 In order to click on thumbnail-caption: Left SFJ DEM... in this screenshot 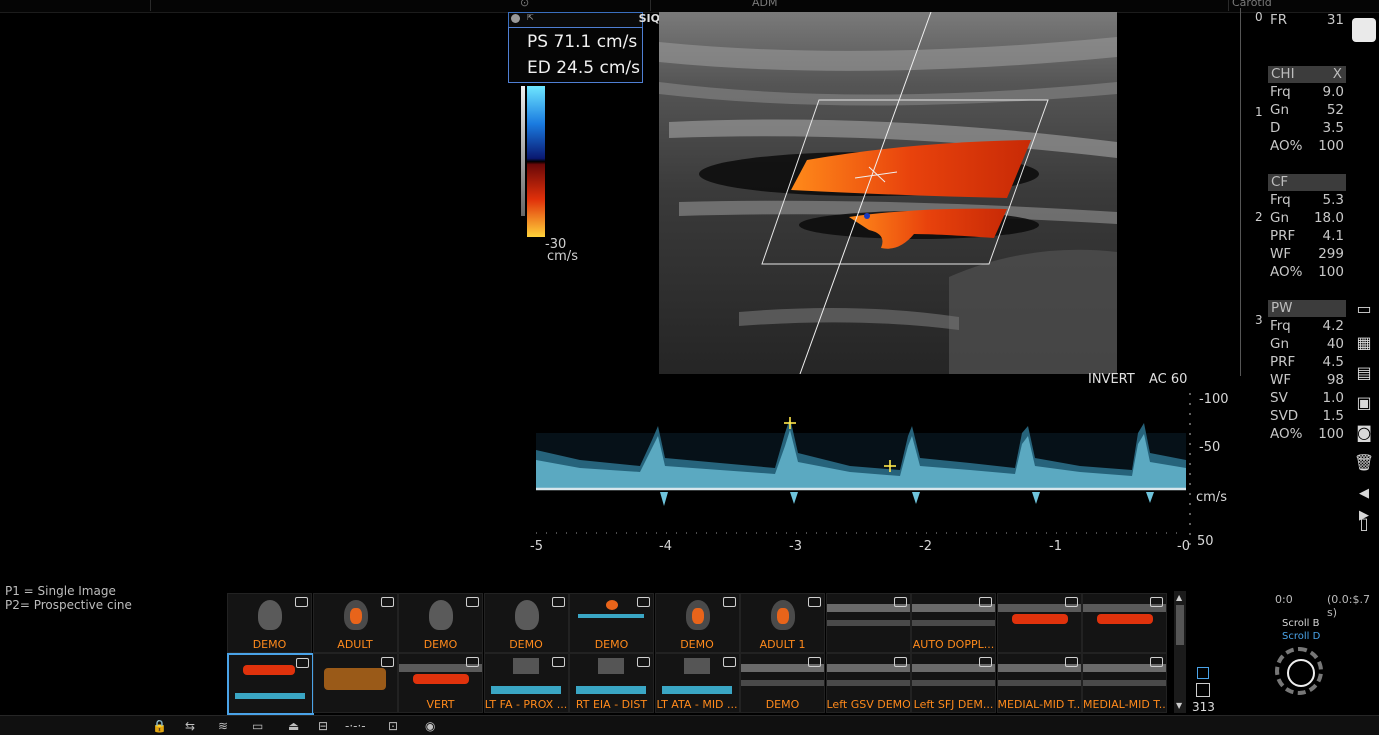, I will do `click(953, 704)`.